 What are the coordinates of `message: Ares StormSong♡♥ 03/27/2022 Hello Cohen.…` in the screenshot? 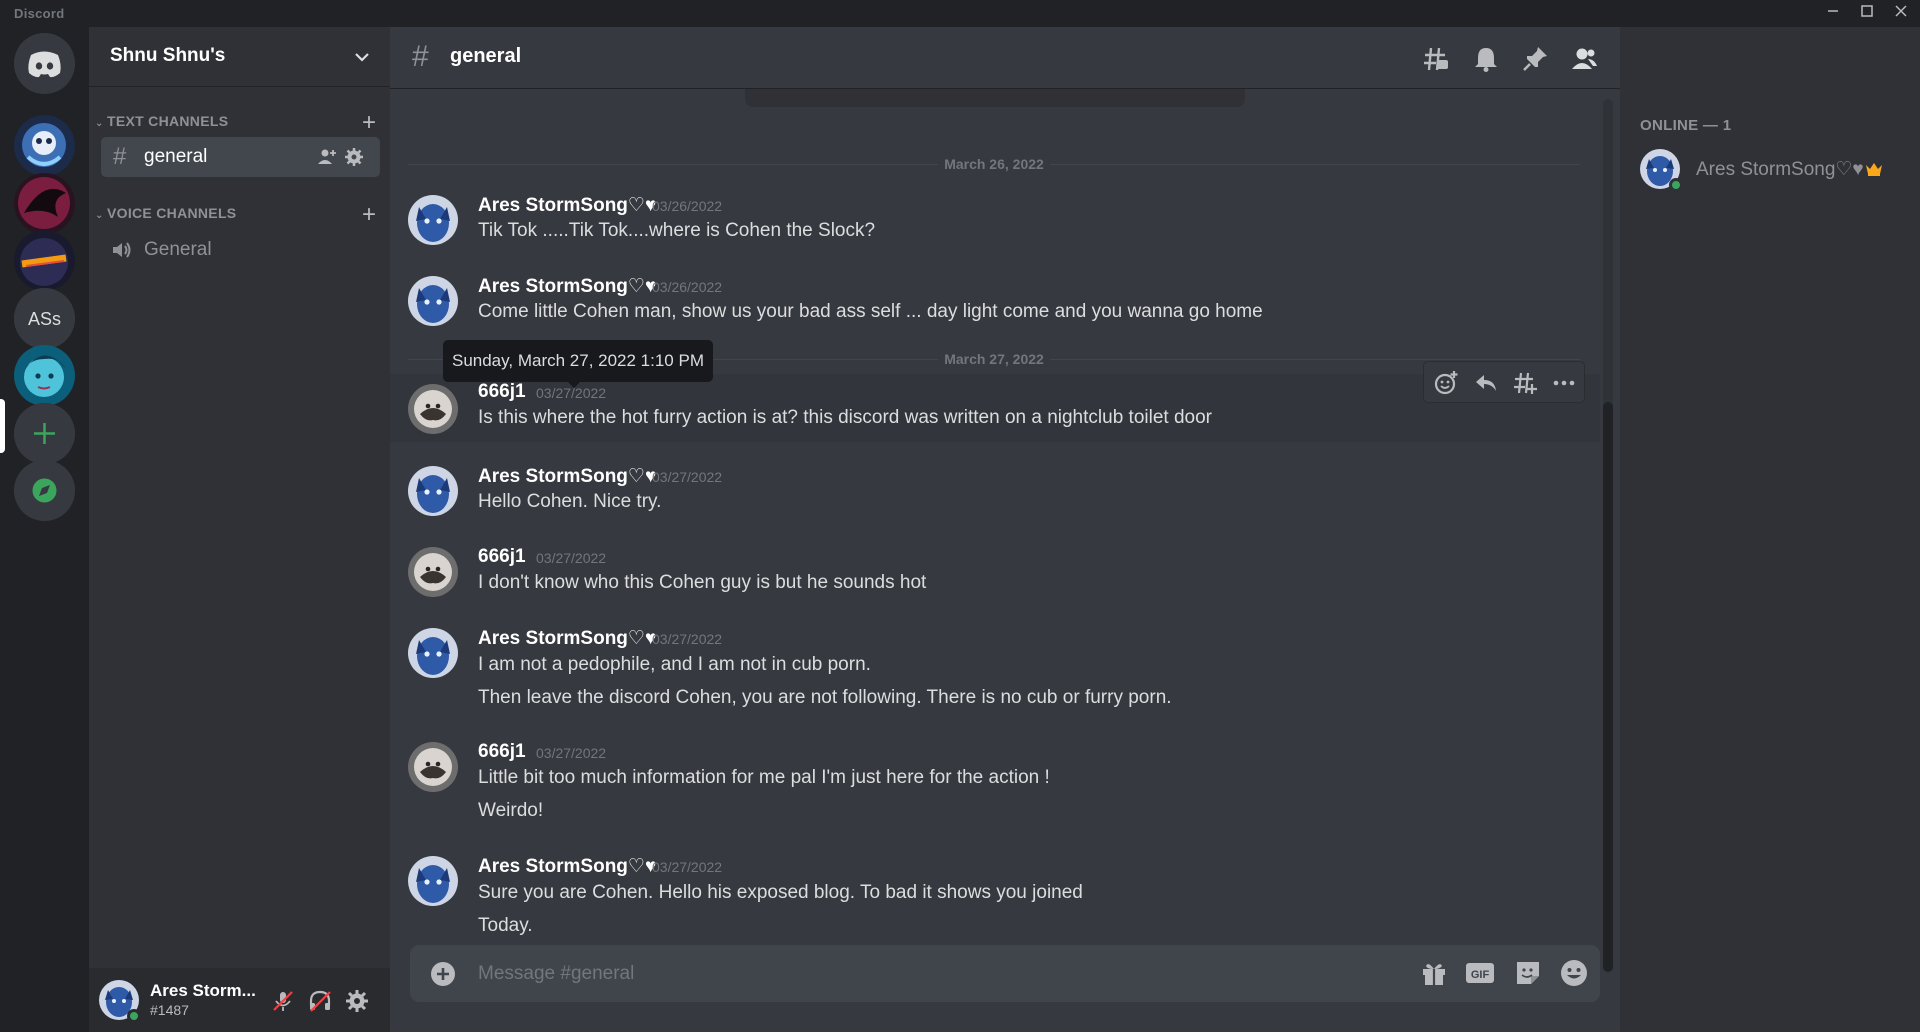 It's located at (995, 487).